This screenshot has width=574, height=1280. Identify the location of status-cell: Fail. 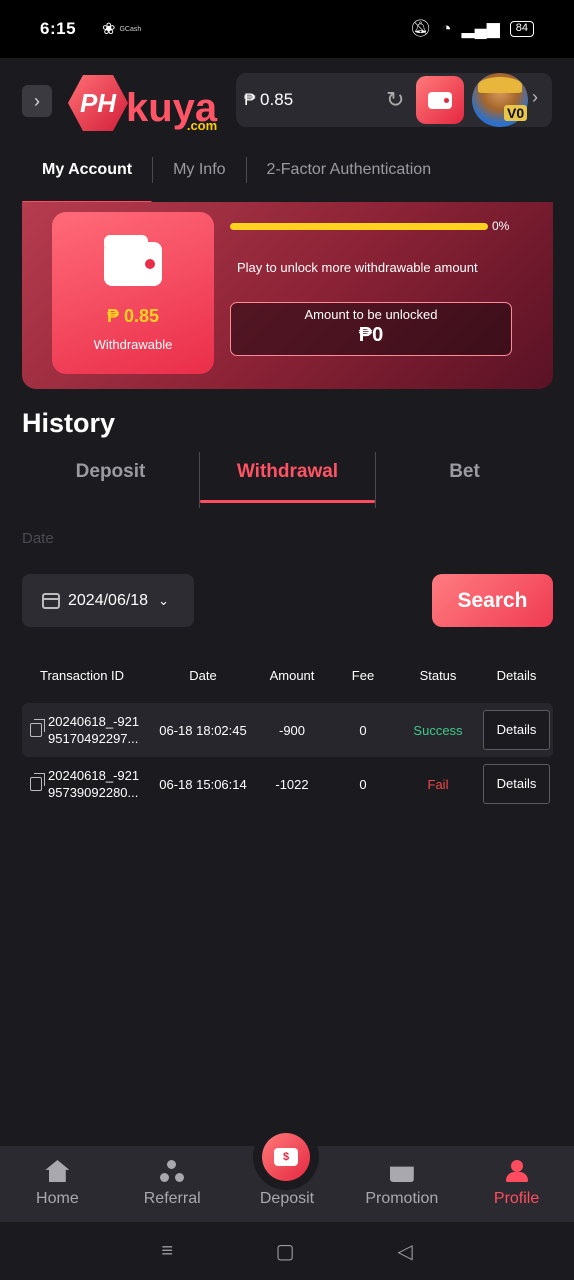
(438, 784).